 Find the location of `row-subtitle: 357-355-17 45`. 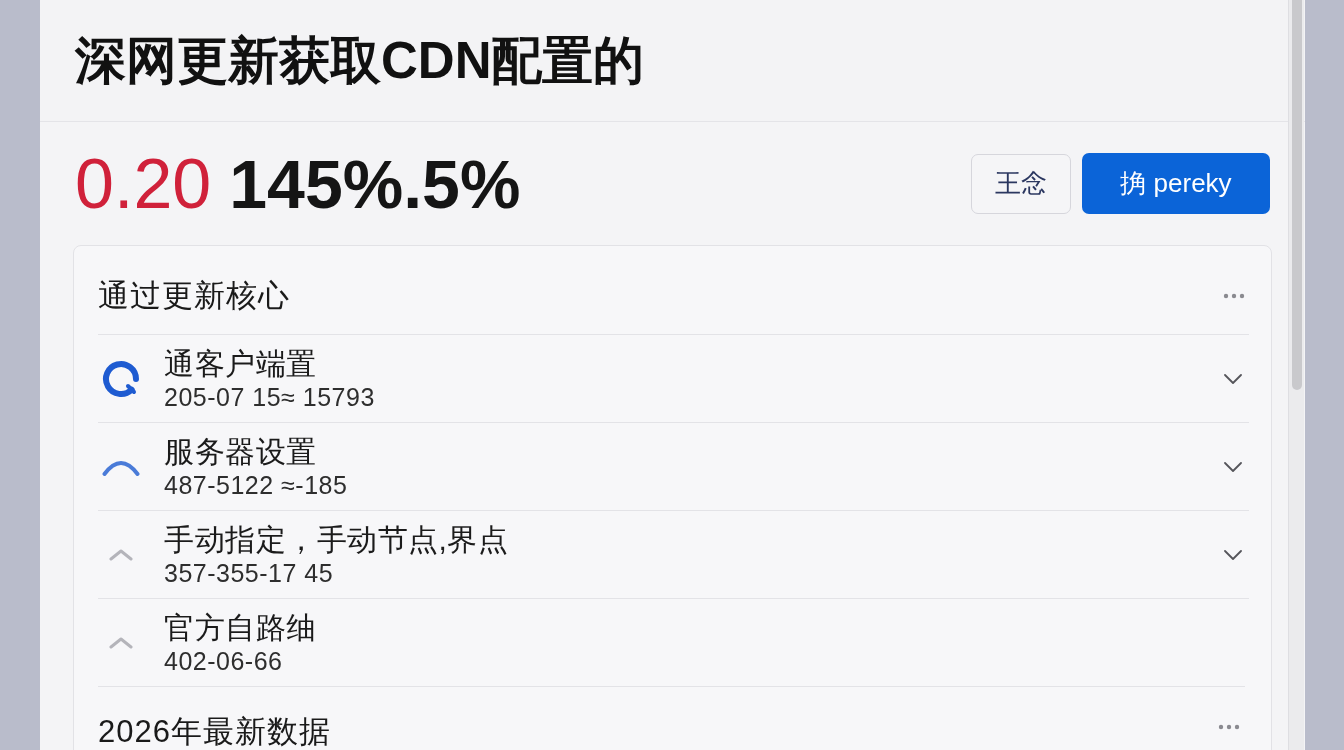

row-subtitle: 357-355-17 45 is located at coordinates (249, 572).